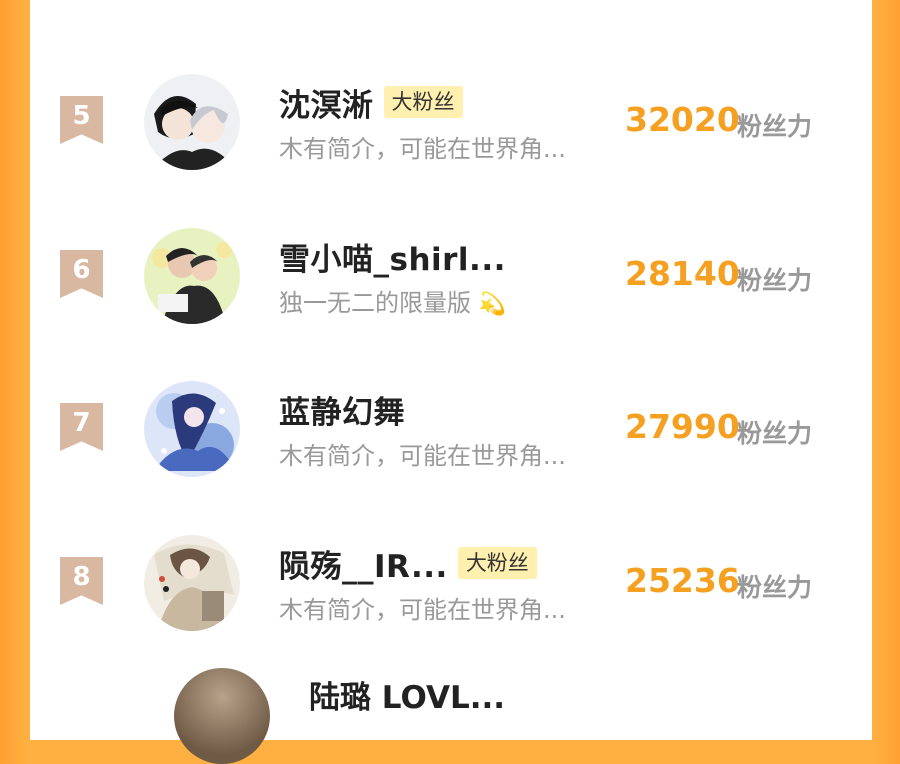 The width and height of the screenshot is (900, 764). What do you see at coordinates (682, 580) in the screenshot?
I see `fan-power-score: 25236` at bounding box center [682, 580].